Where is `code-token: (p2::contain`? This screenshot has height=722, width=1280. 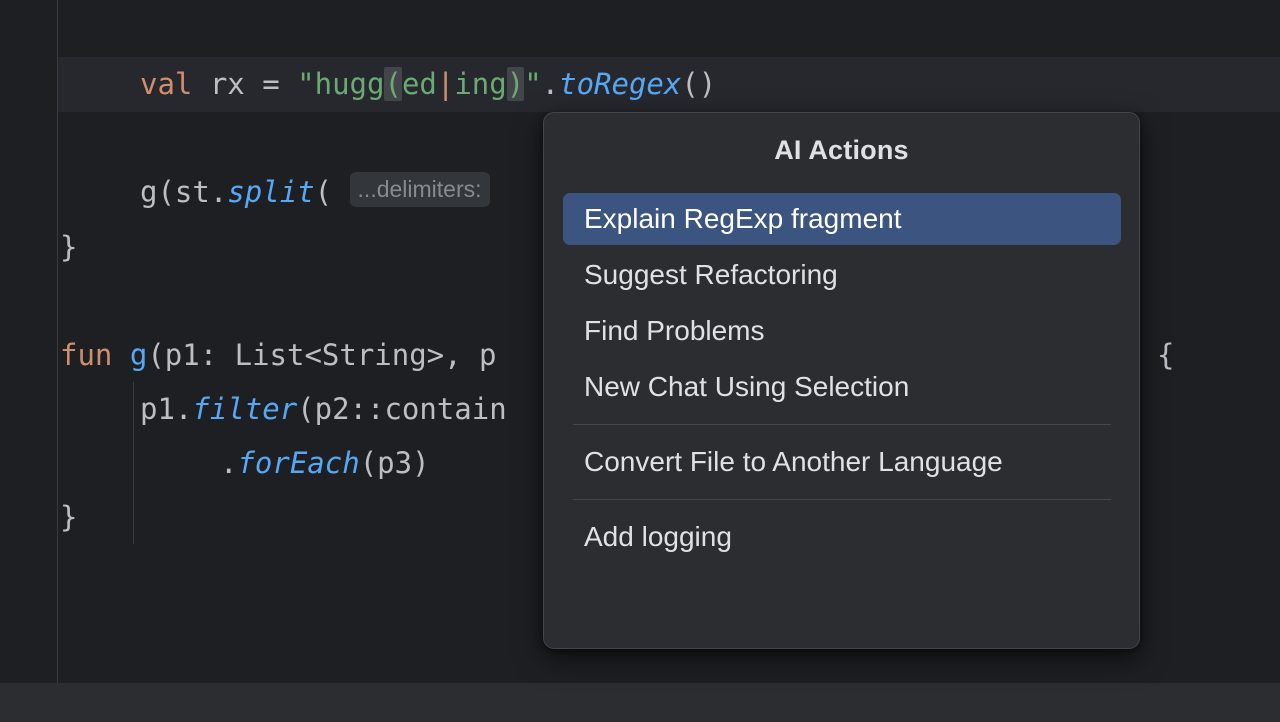 code-token: (p2::contain is located at coordinates (402, 409).